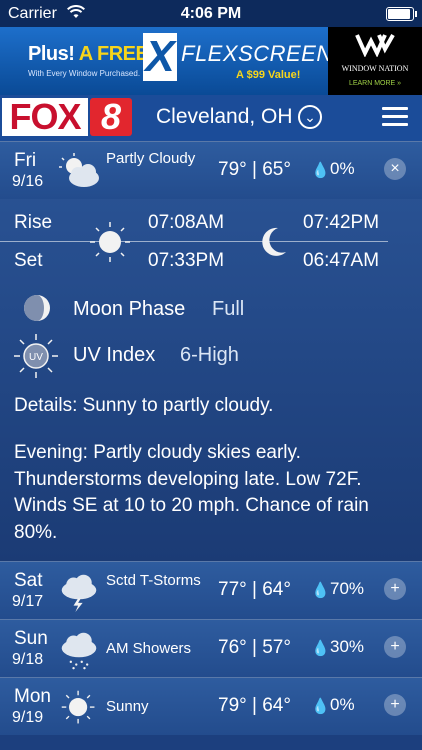  Describe the element at coordinates (79, 651) in the screenshot. I see `showers-icon` at that location.